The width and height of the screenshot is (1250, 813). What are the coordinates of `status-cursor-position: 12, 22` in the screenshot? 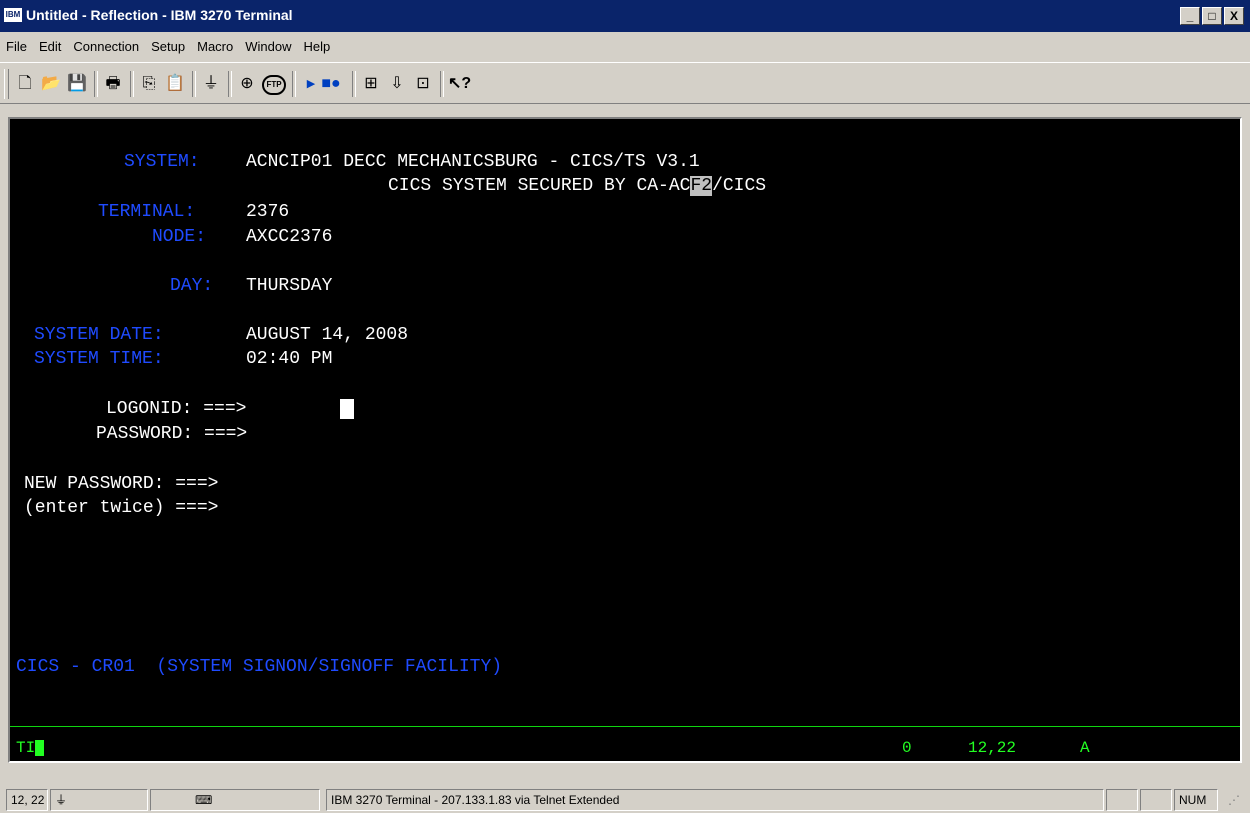 It's located at (27, 800).